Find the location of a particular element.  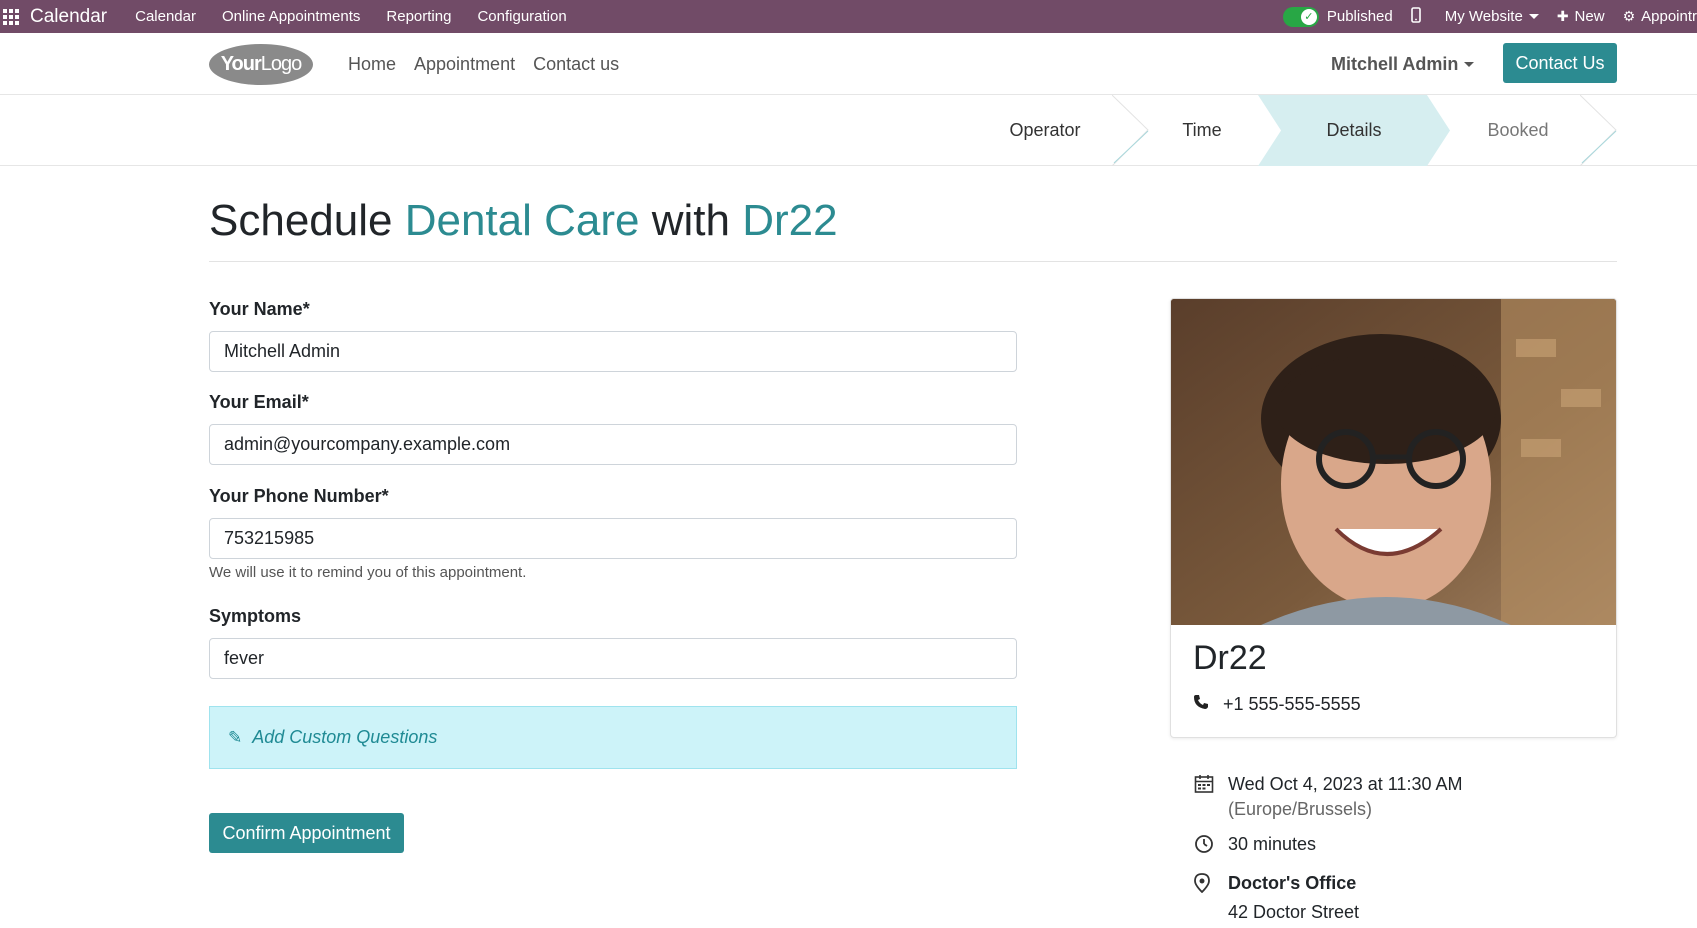

step-time: Time is located at coordinates (1202, 130).